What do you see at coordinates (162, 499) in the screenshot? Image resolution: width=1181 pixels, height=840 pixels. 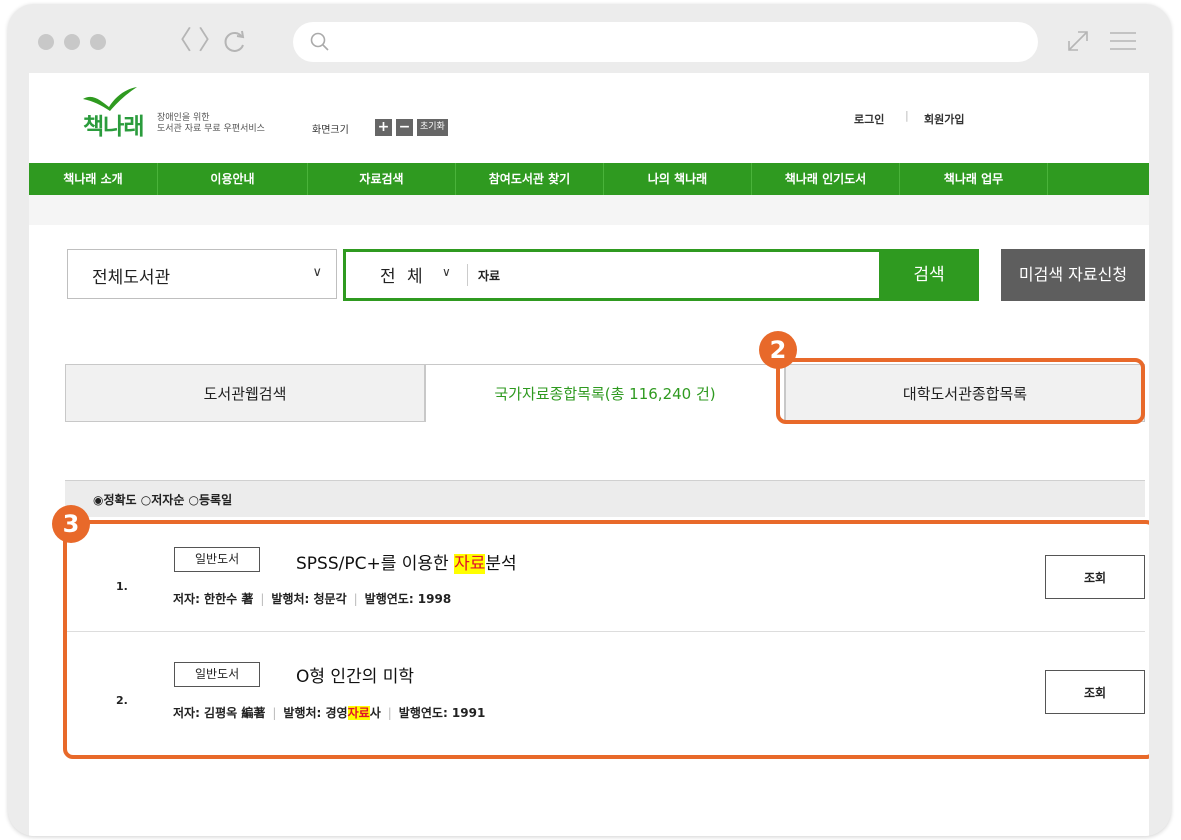 I see `sort-options: ◉정확도 ○저자순 ○등록일` at bounding box center [162, 499].